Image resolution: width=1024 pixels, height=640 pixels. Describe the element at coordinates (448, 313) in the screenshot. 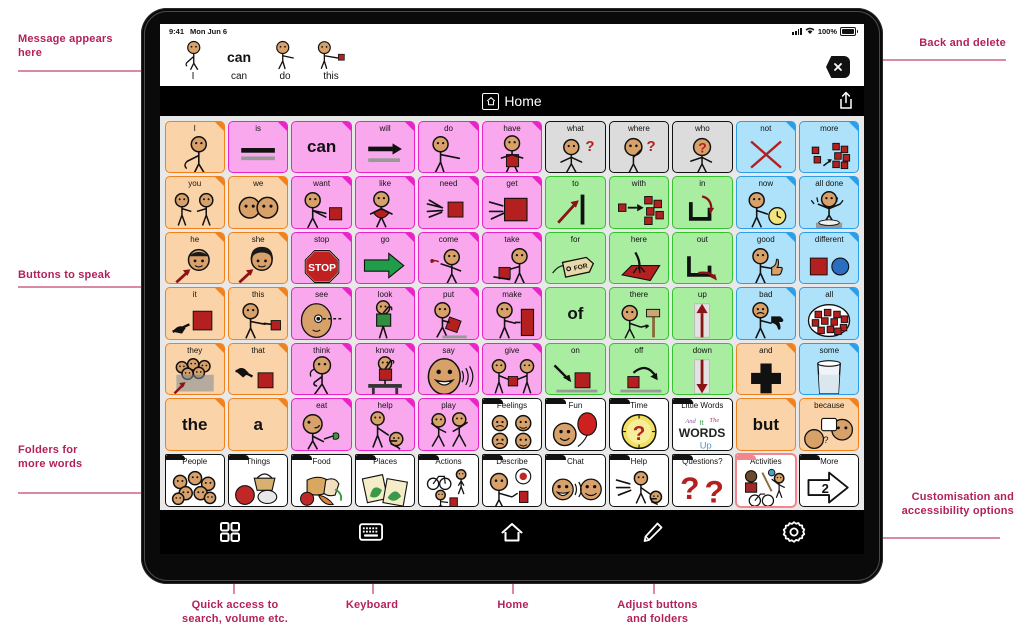

I see `symbol-button-put: put` at that location.